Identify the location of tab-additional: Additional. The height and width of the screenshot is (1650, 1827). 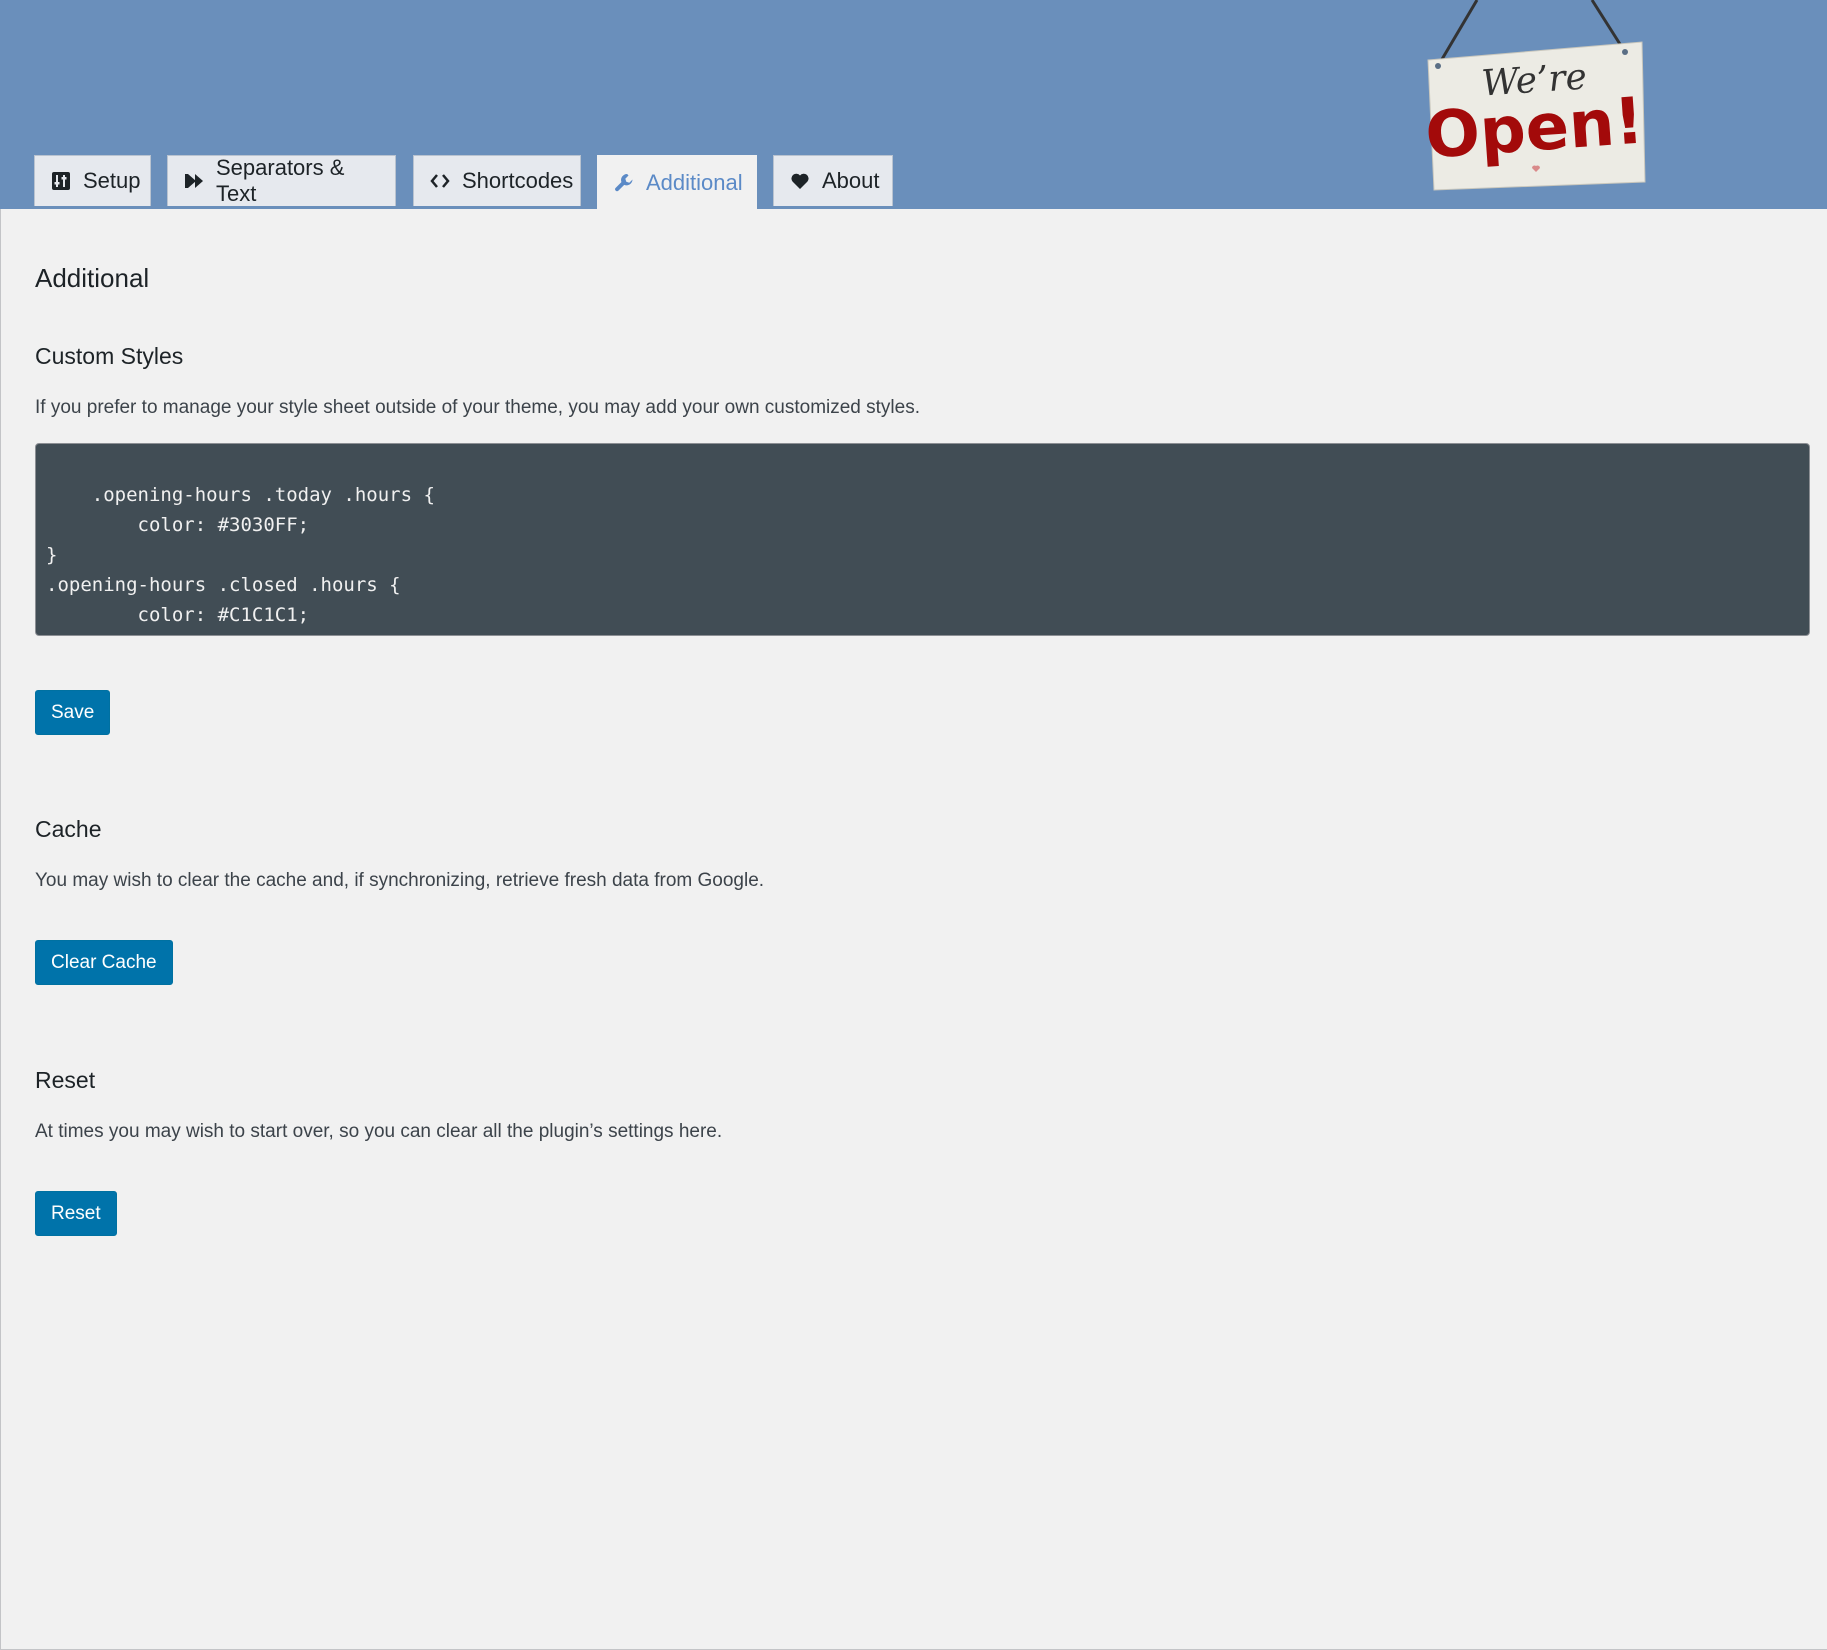
(677, 182).